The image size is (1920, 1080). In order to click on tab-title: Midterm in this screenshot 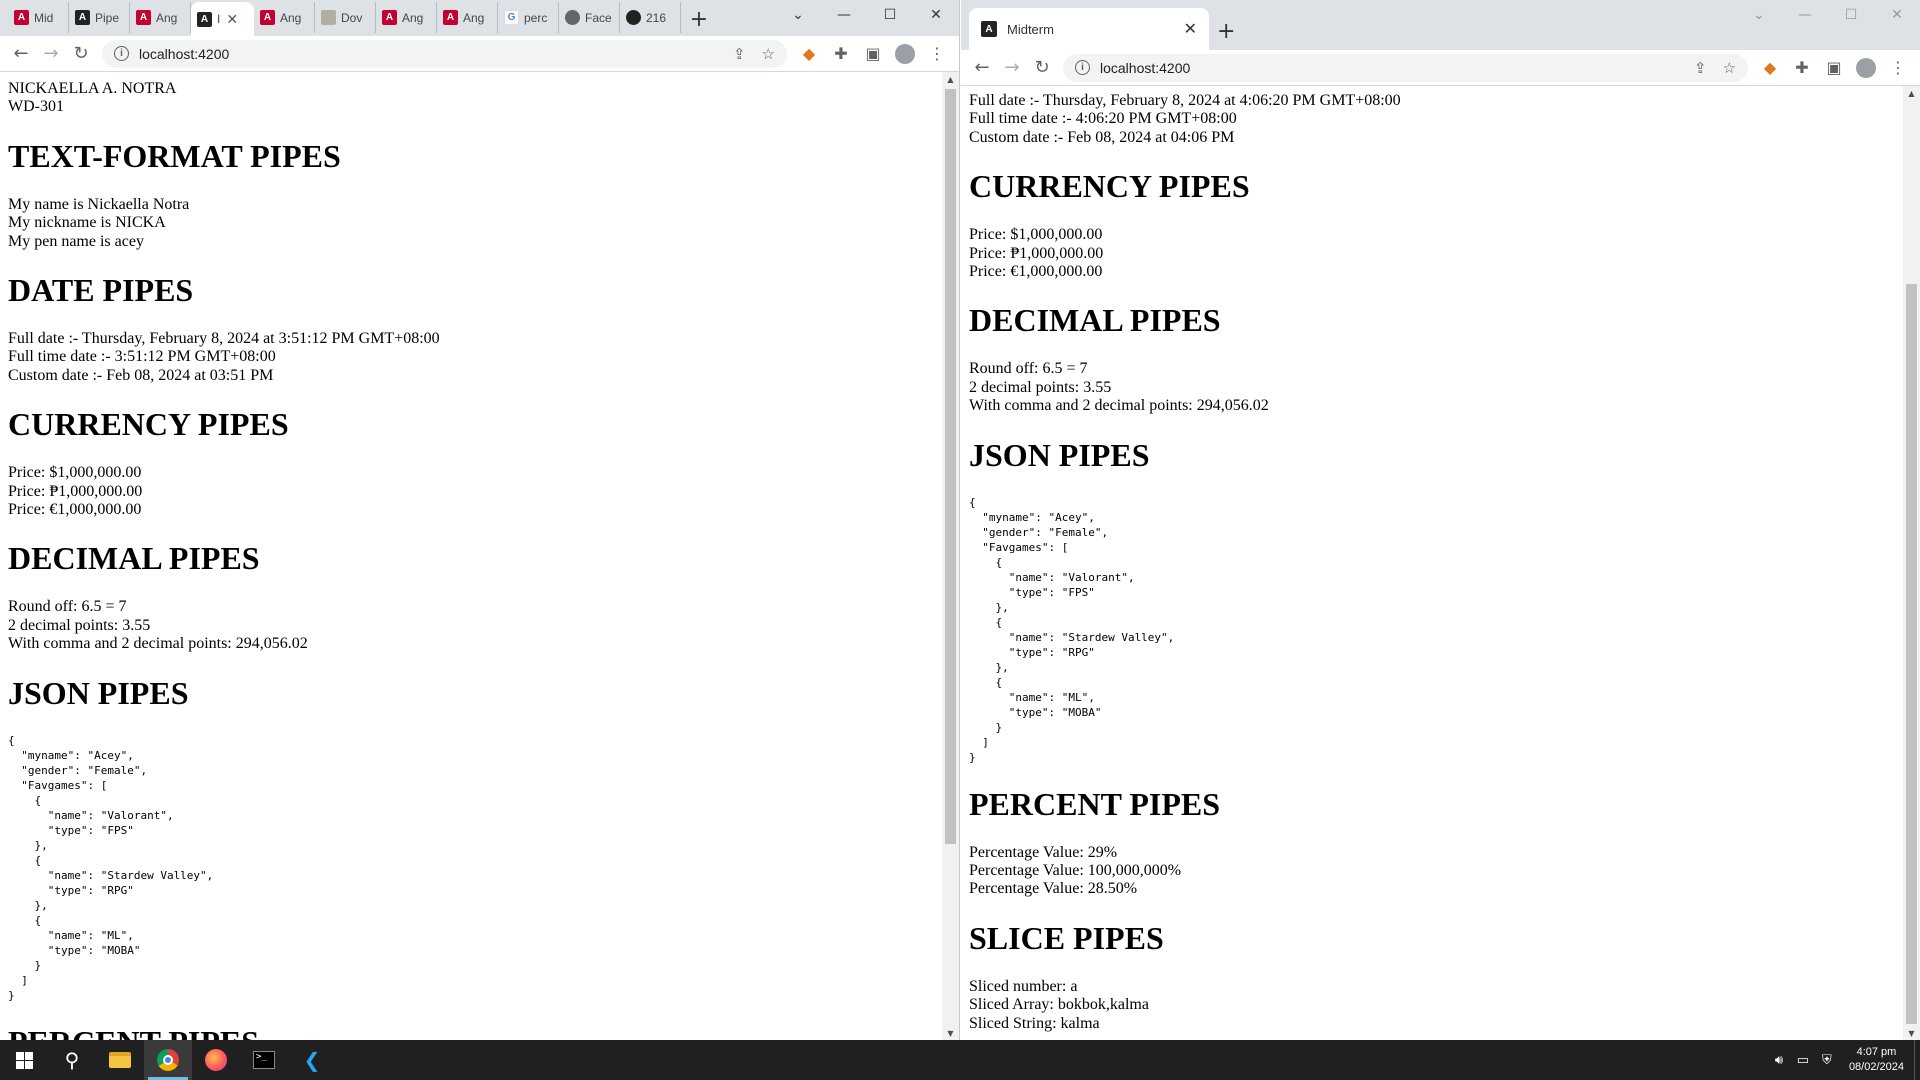, I will do `click(1030, 29)`.